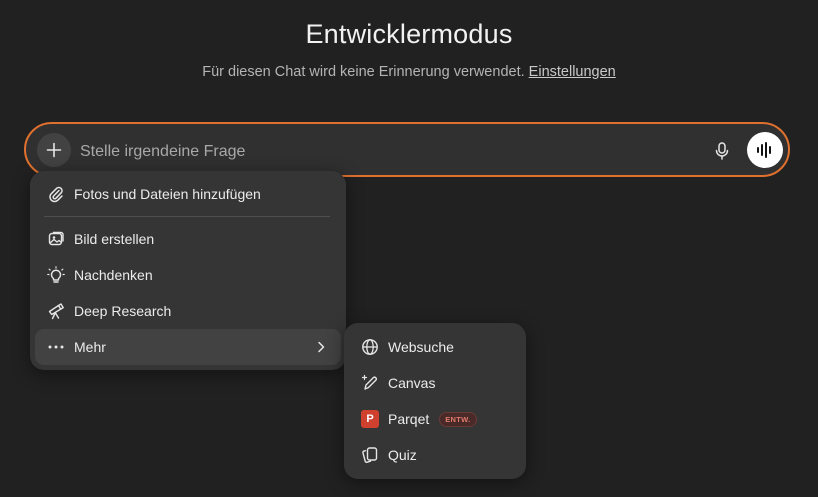 The height and width of the screenshot is (497, 818). What do you see at coordinates (188, 311) in the screenshot?
I see `menu-item-deep-research: Deep Research` at bounding box center [188, 311].